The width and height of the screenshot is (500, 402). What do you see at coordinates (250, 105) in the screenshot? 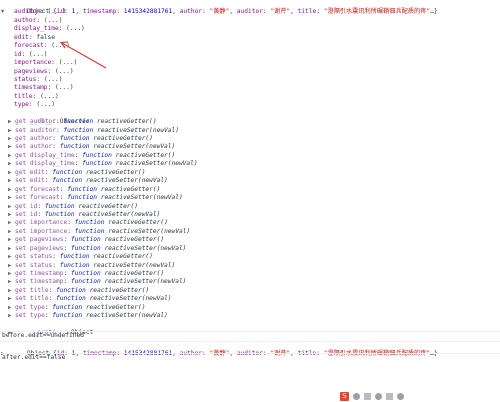
I see `property-row: type: (...)` at bounding box center [250, 105].